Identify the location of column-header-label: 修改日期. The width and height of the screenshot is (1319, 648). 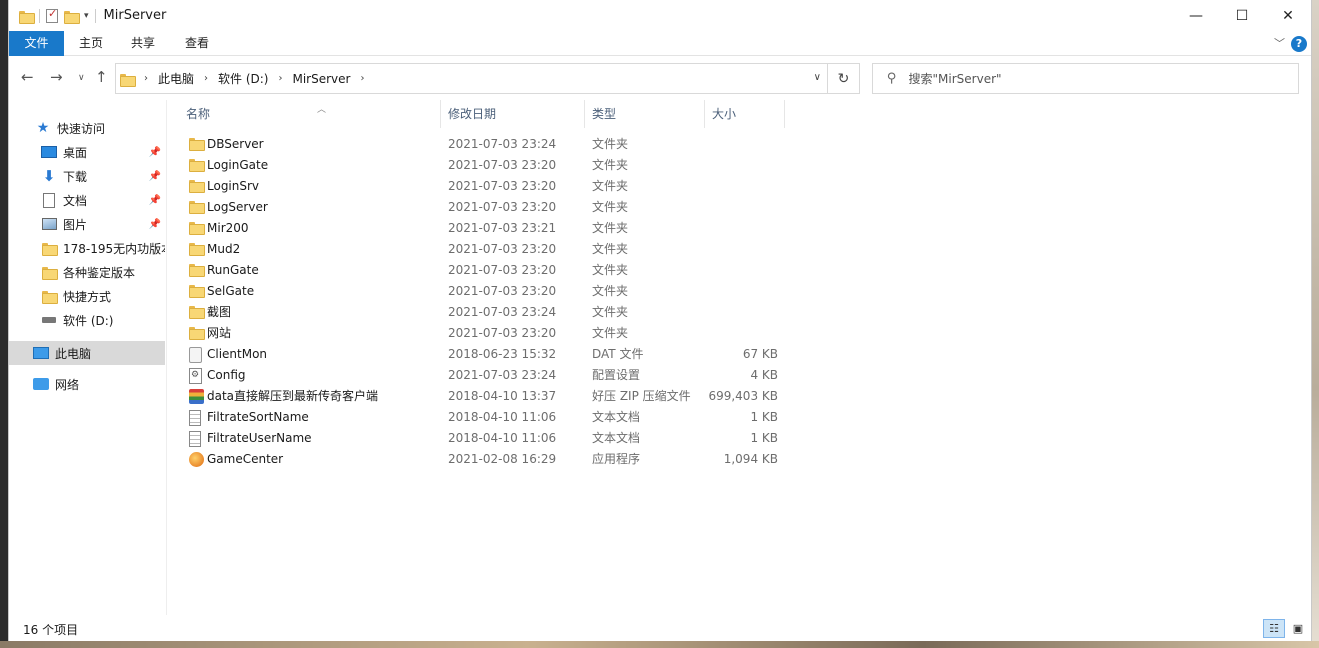
(472, 114).